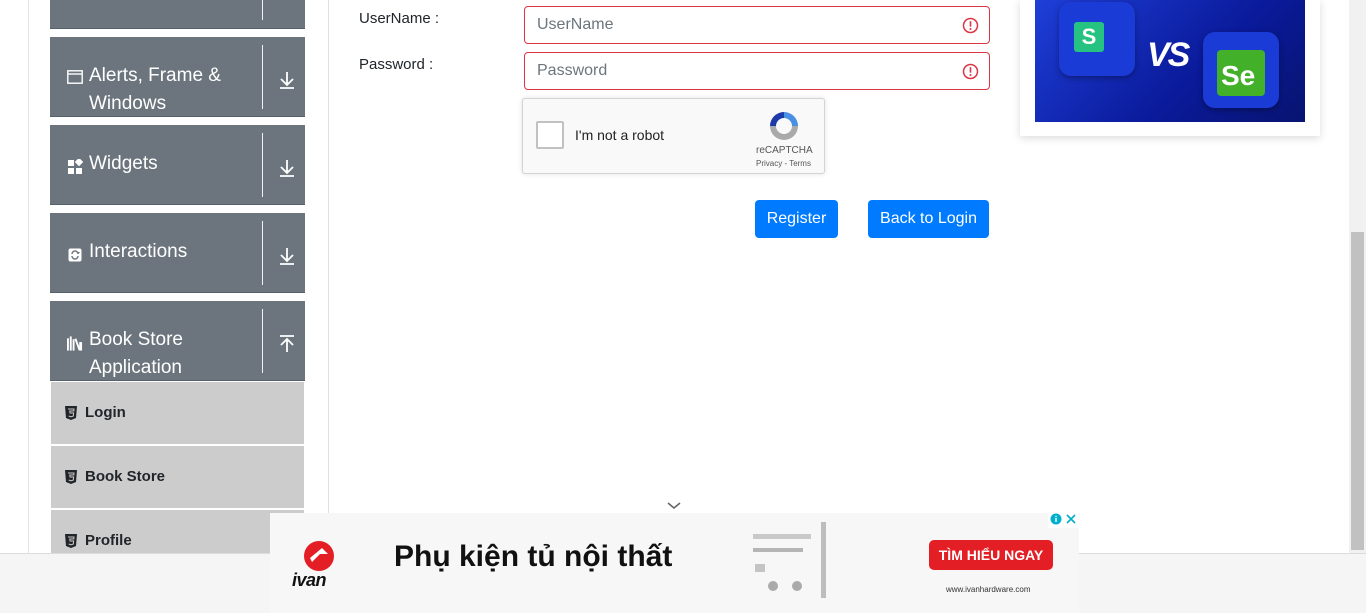 This screenshot has height=613, width=1366. I want to click on sidebar-item-profile: Profile, so click(177, 531).